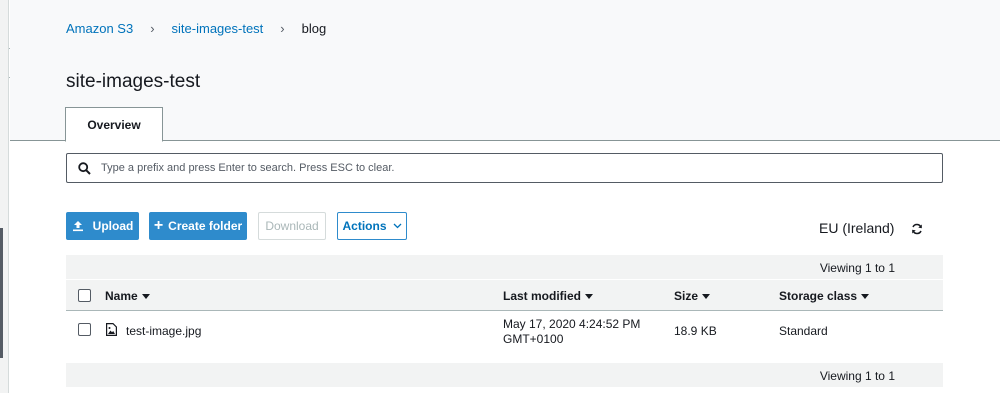  Describe the element at coordinates (99, 28) in the screenshot. I see `breadcrumb-amazon-s3: Amazon S3` at that location.